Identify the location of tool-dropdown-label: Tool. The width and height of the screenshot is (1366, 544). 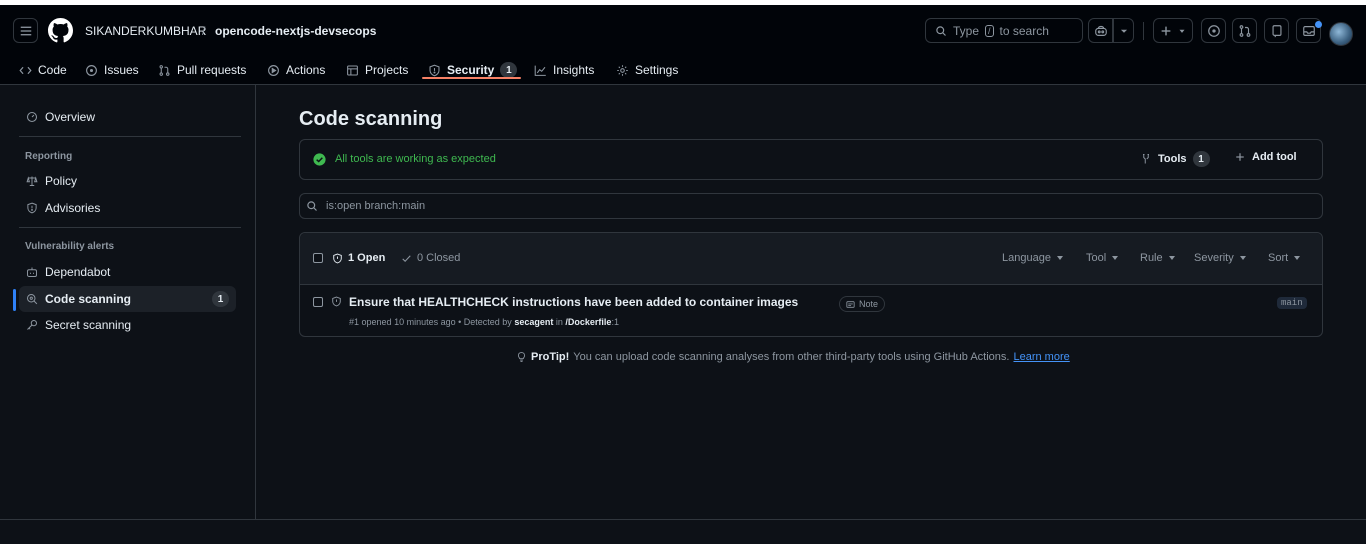
(1096, 258).